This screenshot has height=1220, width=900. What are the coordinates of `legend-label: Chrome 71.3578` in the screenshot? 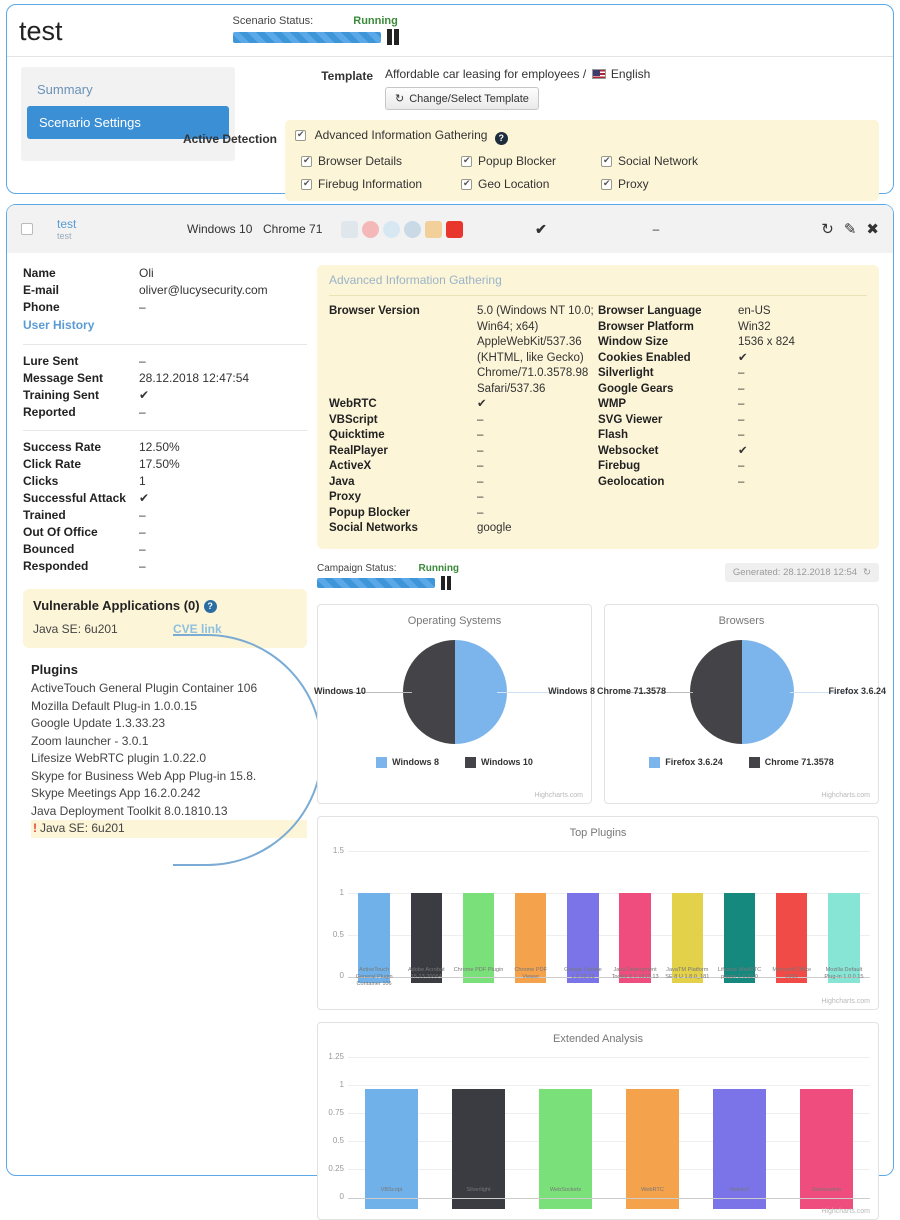 It's located at (799, 762).